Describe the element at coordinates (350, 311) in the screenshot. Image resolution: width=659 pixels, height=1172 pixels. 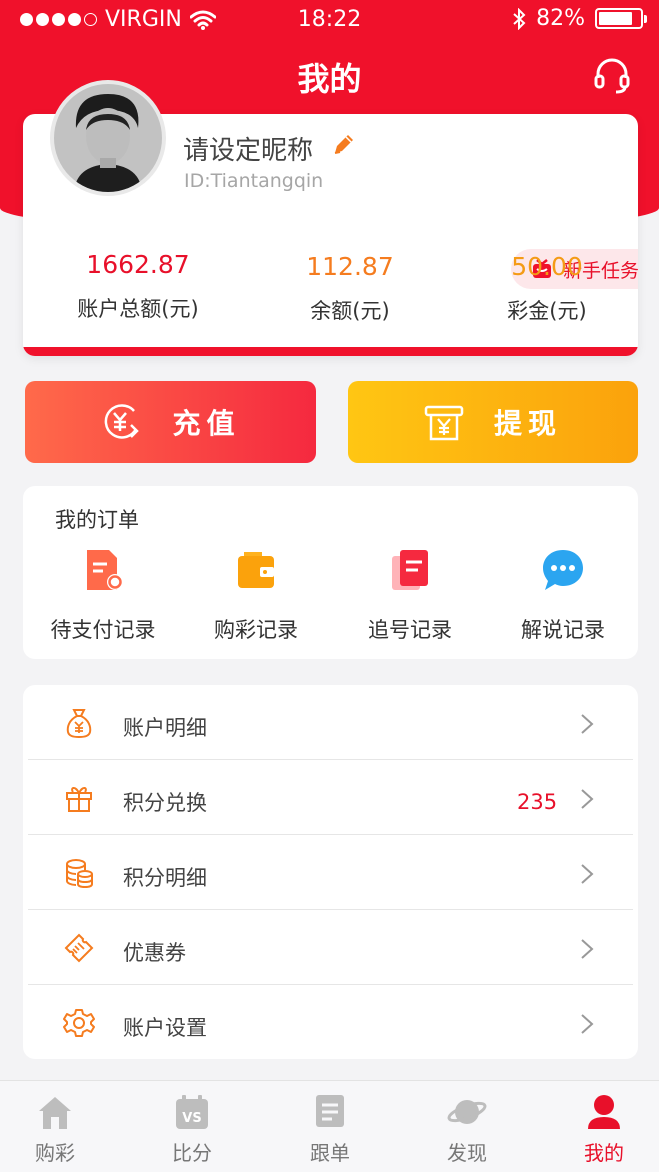
I see `stat-label: 余额(元)` at that location.